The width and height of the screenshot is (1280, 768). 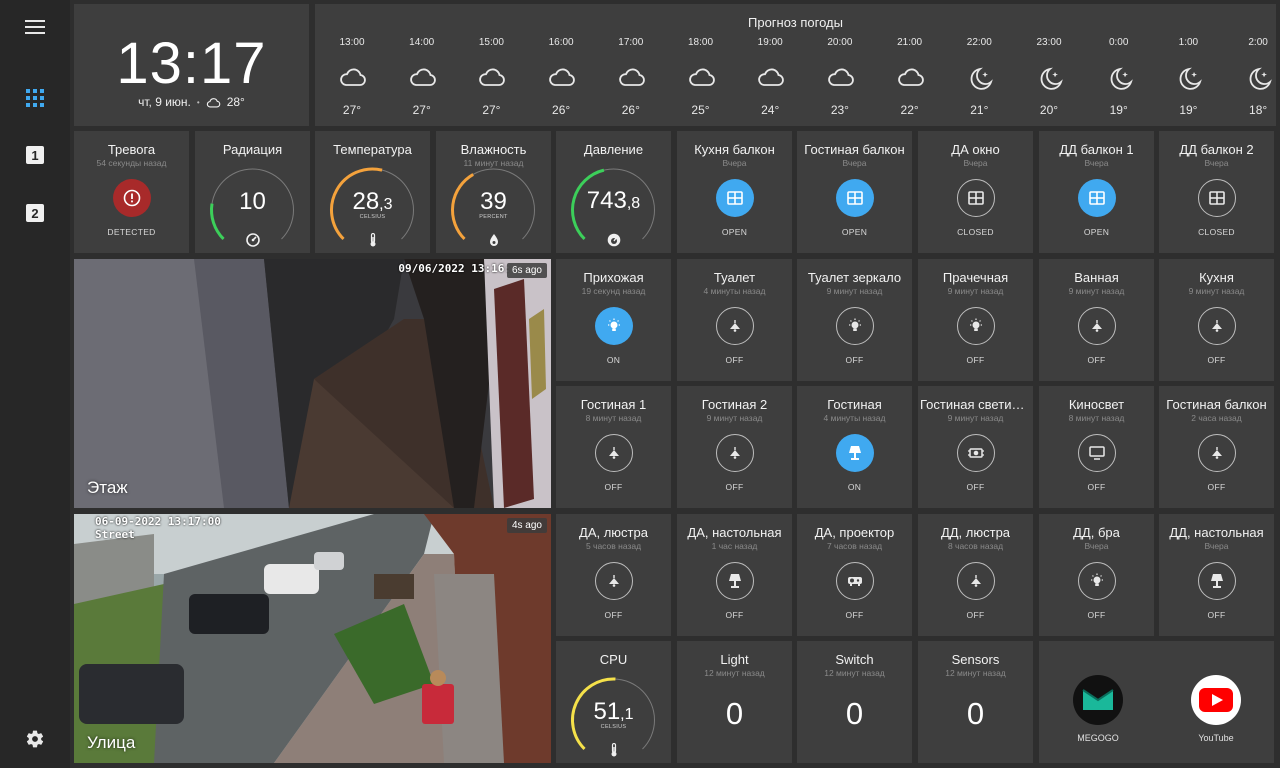 I want to click on light-subtitle: 8 минут назад, so click(x=613, y=418).